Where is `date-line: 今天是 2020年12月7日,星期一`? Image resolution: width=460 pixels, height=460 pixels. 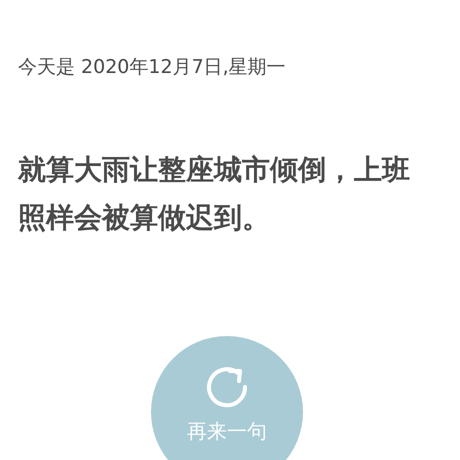
date-line: 今天是 2020年12月7日,星期一 is located at coordinates (152, 67).